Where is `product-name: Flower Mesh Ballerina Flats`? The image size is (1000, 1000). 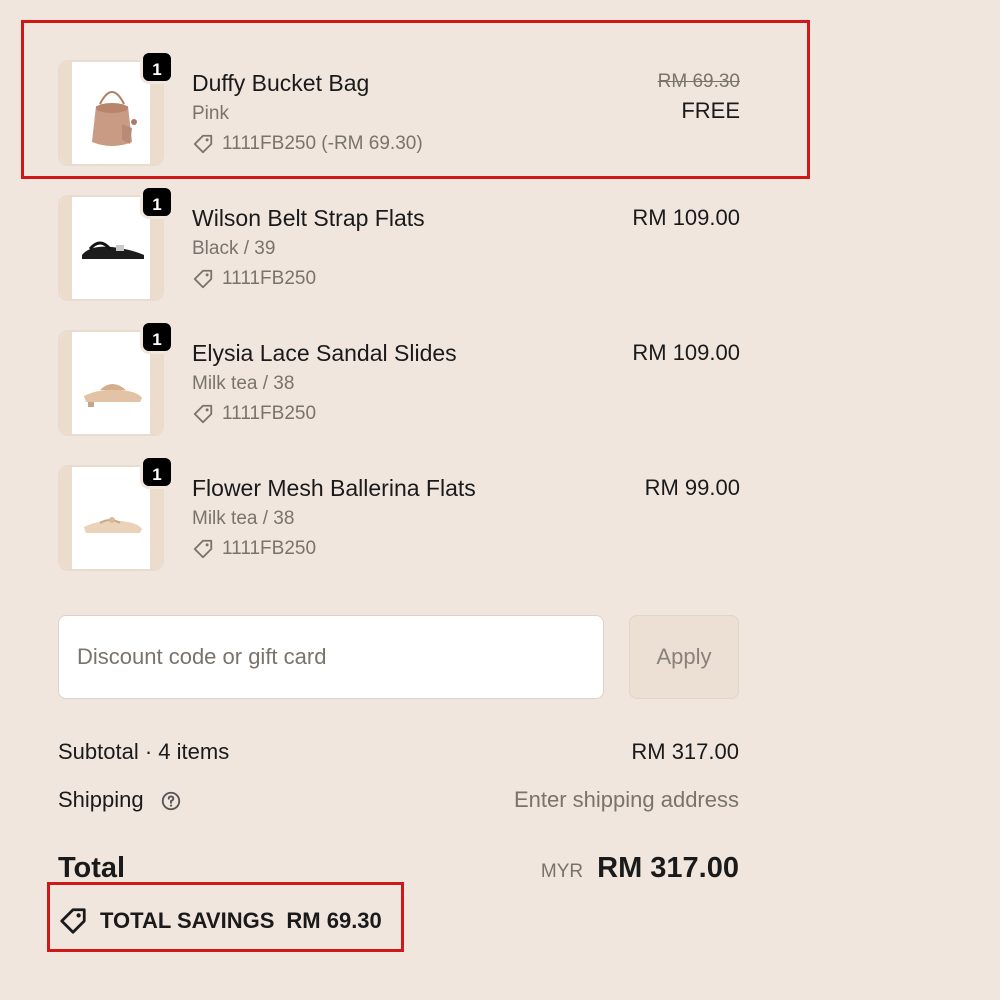 product-name: Flower Mesh Ballerina Flats is located at coordinates (334, 488).